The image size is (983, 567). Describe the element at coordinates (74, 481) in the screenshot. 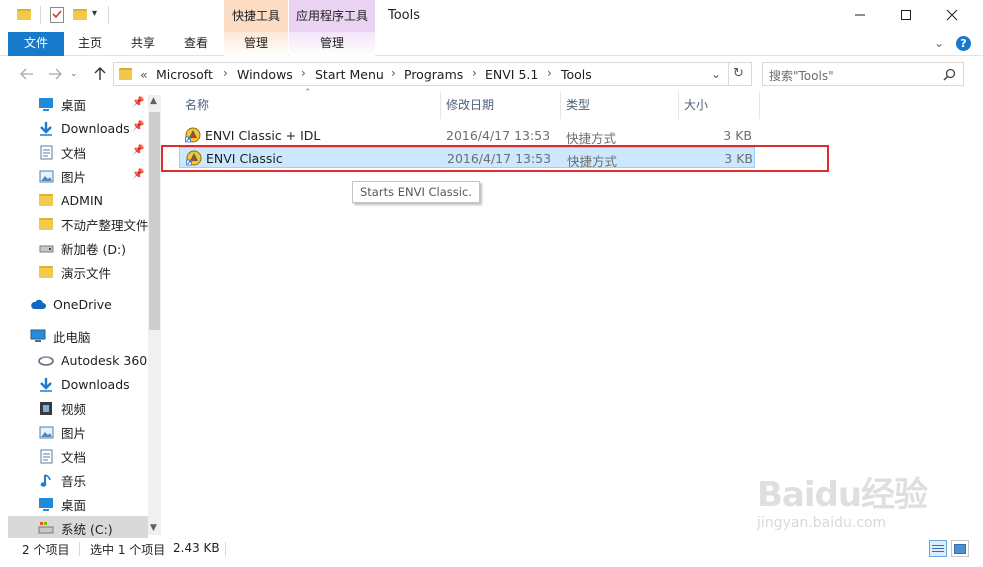

I see `nav-item-label: 音乐` at that location.